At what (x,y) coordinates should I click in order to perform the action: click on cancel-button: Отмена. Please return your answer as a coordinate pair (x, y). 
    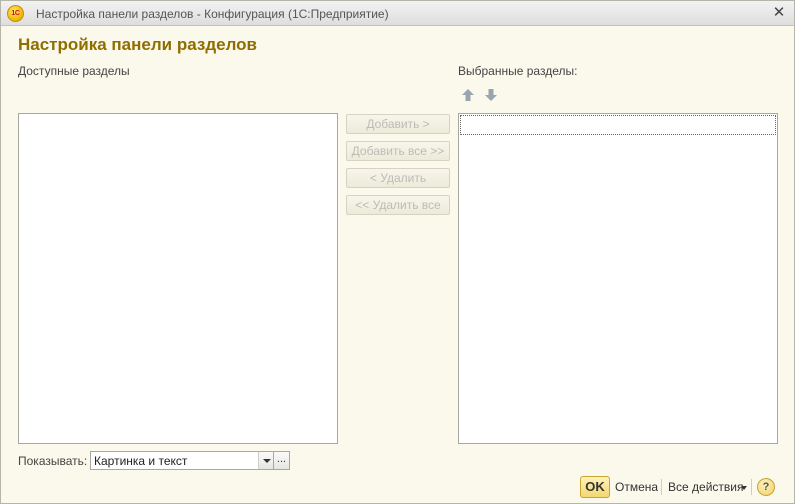
    Looking at the image, I should click on (636, 487).